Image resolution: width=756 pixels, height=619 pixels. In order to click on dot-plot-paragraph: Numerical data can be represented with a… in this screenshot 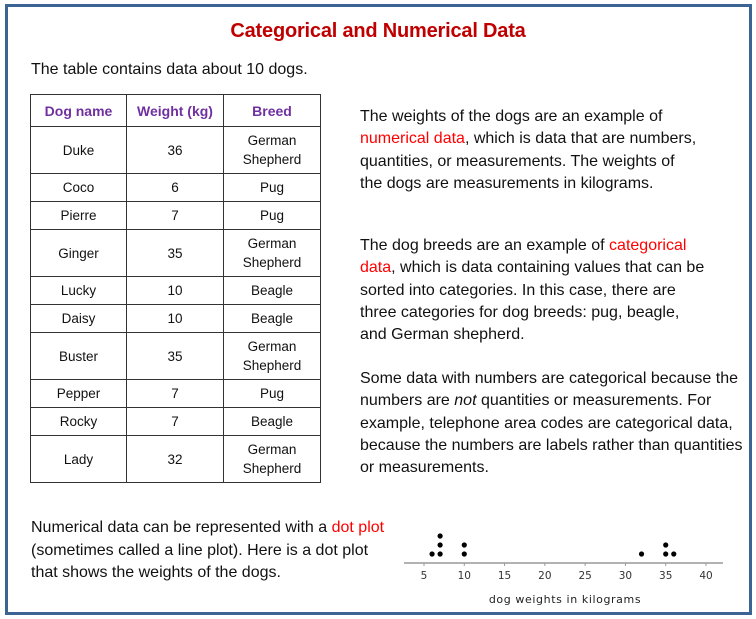, I will do `click(211, 551)`.